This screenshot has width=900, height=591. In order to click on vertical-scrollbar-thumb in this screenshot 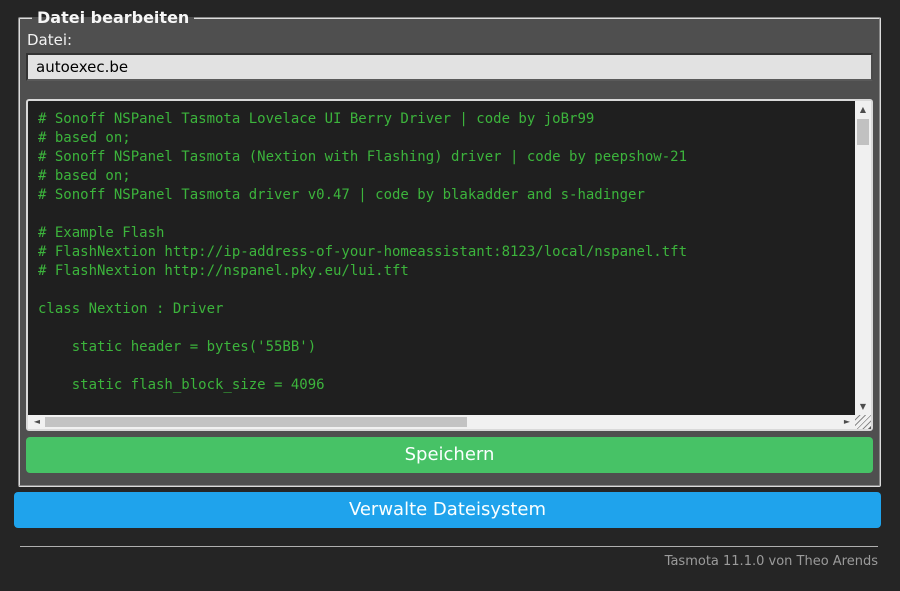, I will do `click(863, 132)`.